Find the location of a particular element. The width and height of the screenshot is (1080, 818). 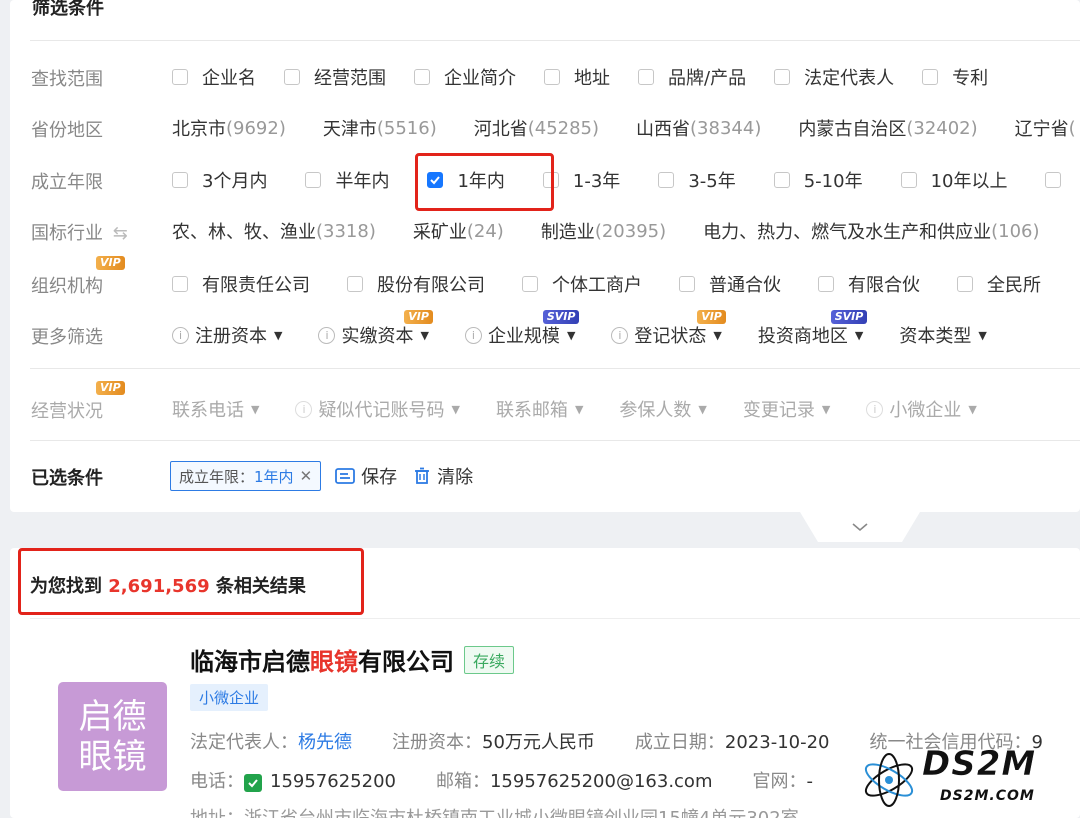

founded-option: 1年内 is located at coordinates (466, 180).